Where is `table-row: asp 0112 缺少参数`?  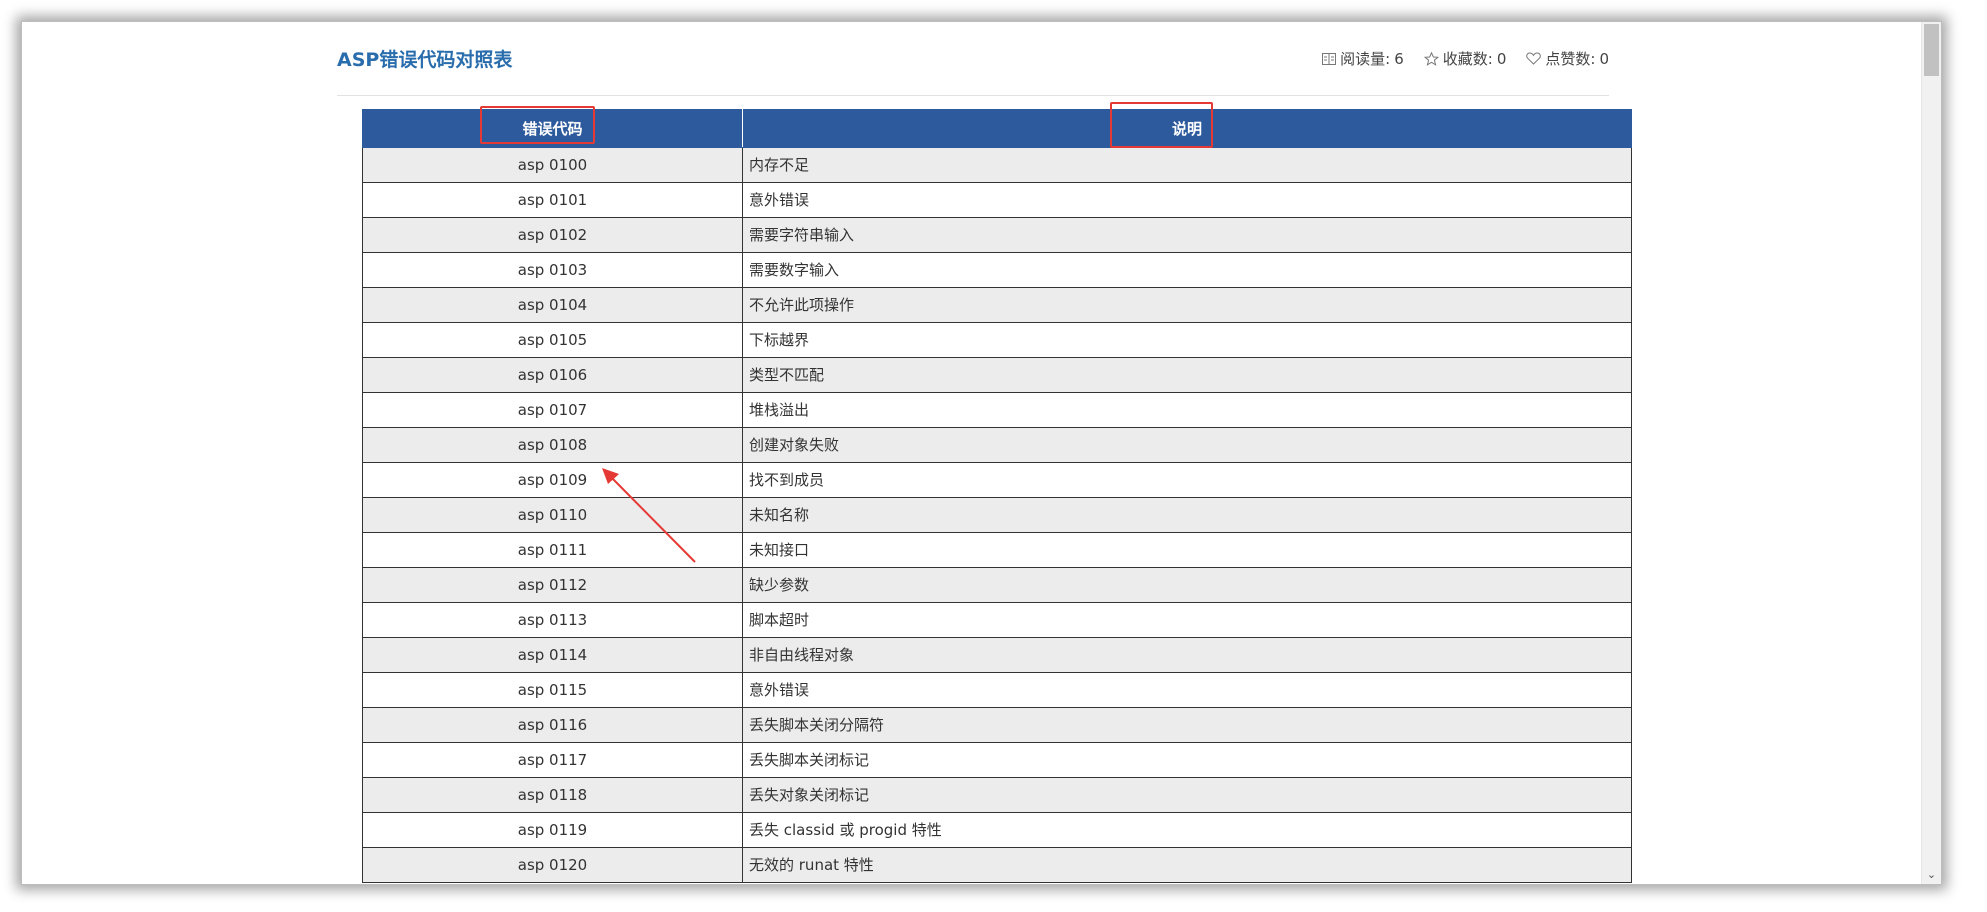 table-row: asp 0112 缺少参数 is located at coordinates (997, 585).